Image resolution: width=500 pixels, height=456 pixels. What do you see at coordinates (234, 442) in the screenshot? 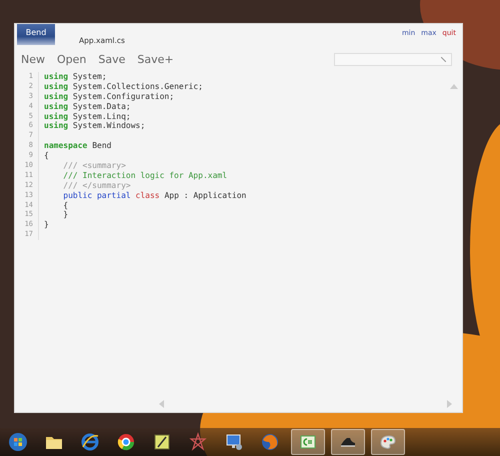
I see `monitor-icon` at bounding box center [234, 442].